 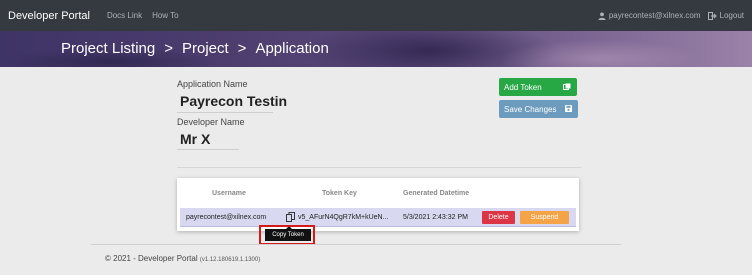 I want to click on user-icon, so click(x=602, y=16).